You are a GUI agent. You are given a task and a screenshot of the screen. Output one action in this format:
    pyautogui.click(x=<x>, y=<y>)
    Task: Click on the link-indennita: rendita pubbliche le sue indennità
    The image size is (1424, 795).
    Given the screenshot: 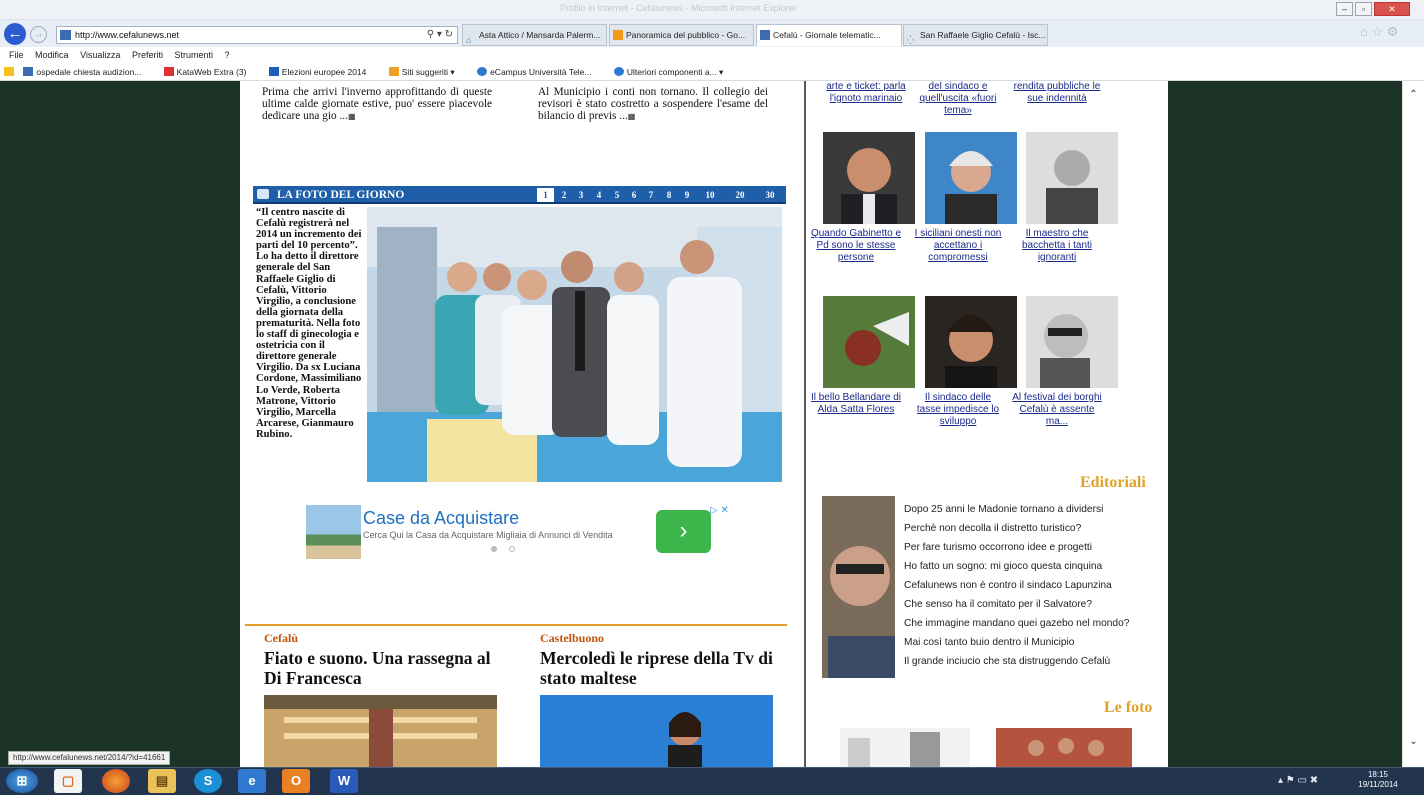 What is the action you would take?
    pyautogui.click(x=1057, y=93)
    